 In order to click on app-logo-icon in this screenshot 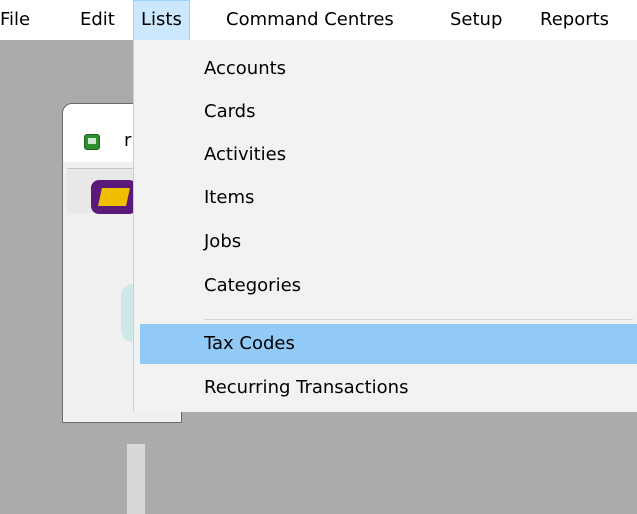, I will do `click(114, 197)`.